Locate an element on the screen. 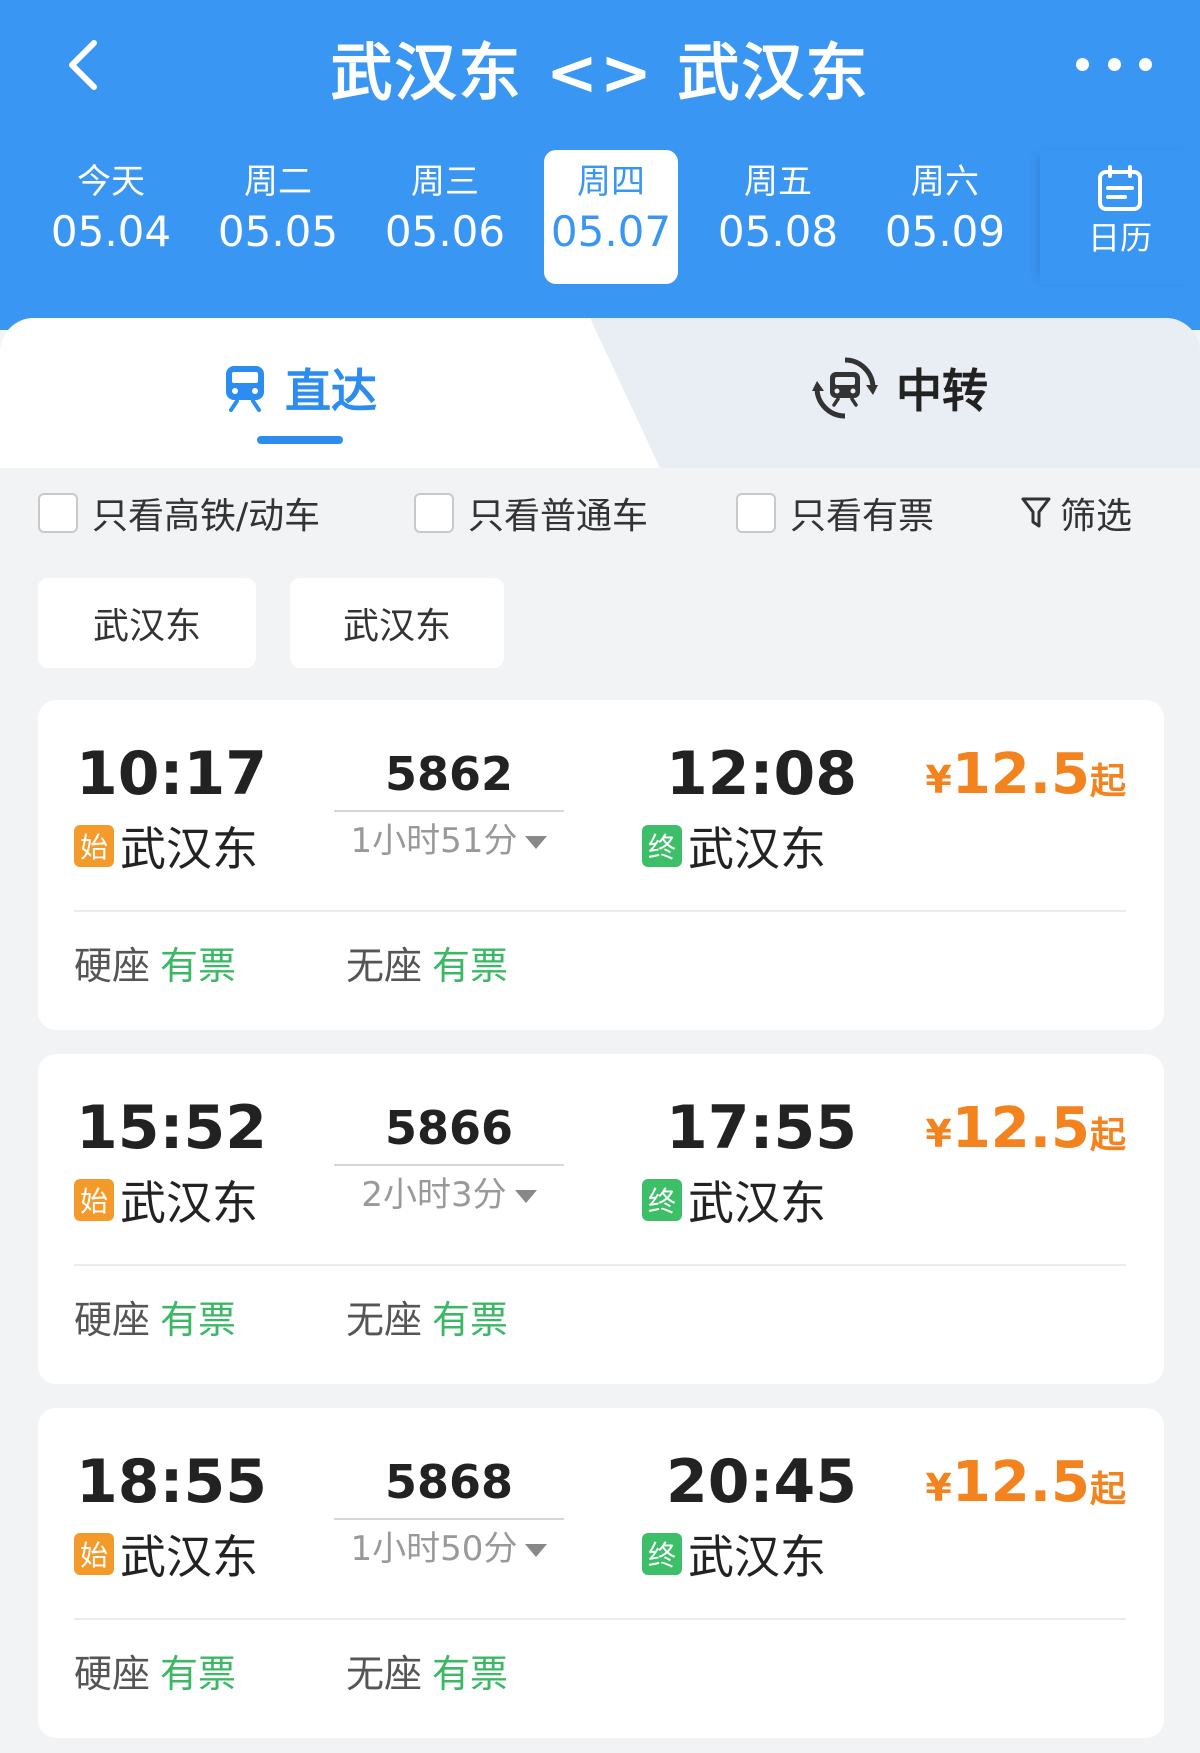  date-weekday: 周四 is located at coordinates (611, 182).